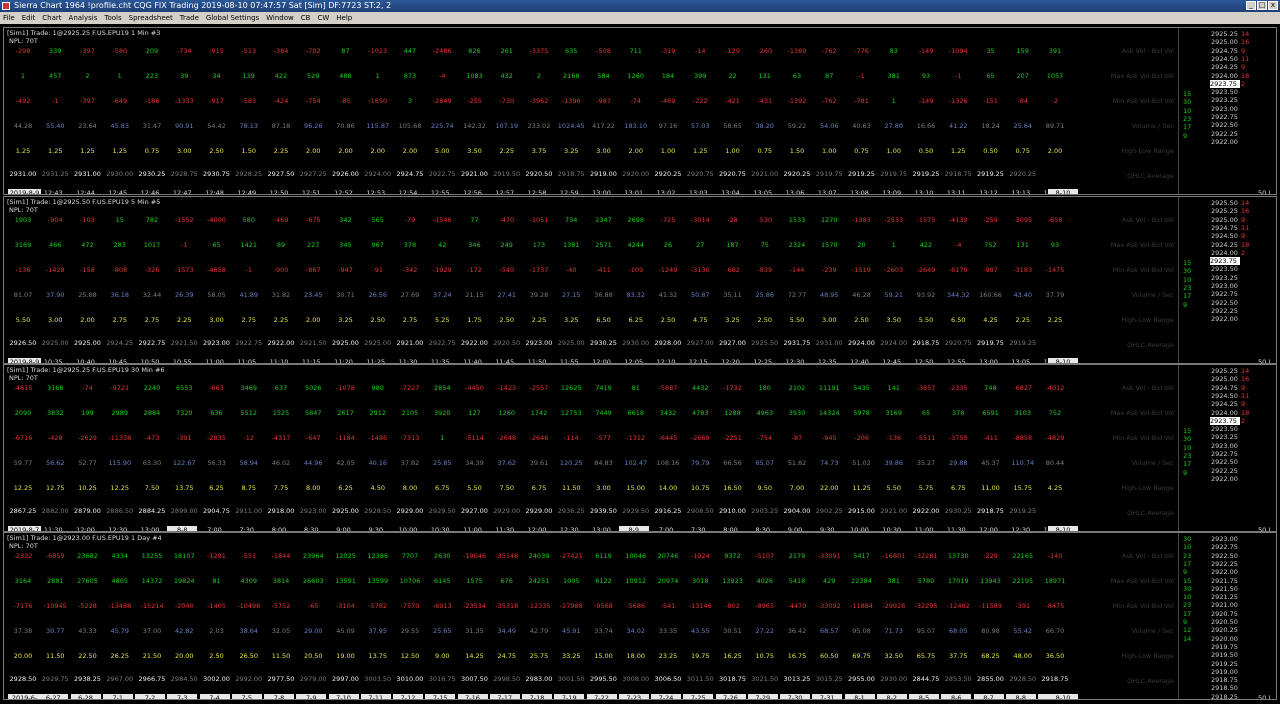  Describe the element at coordinates (698, 192) in the screenshot. I see `time-axis-label: 13:03` at that location.